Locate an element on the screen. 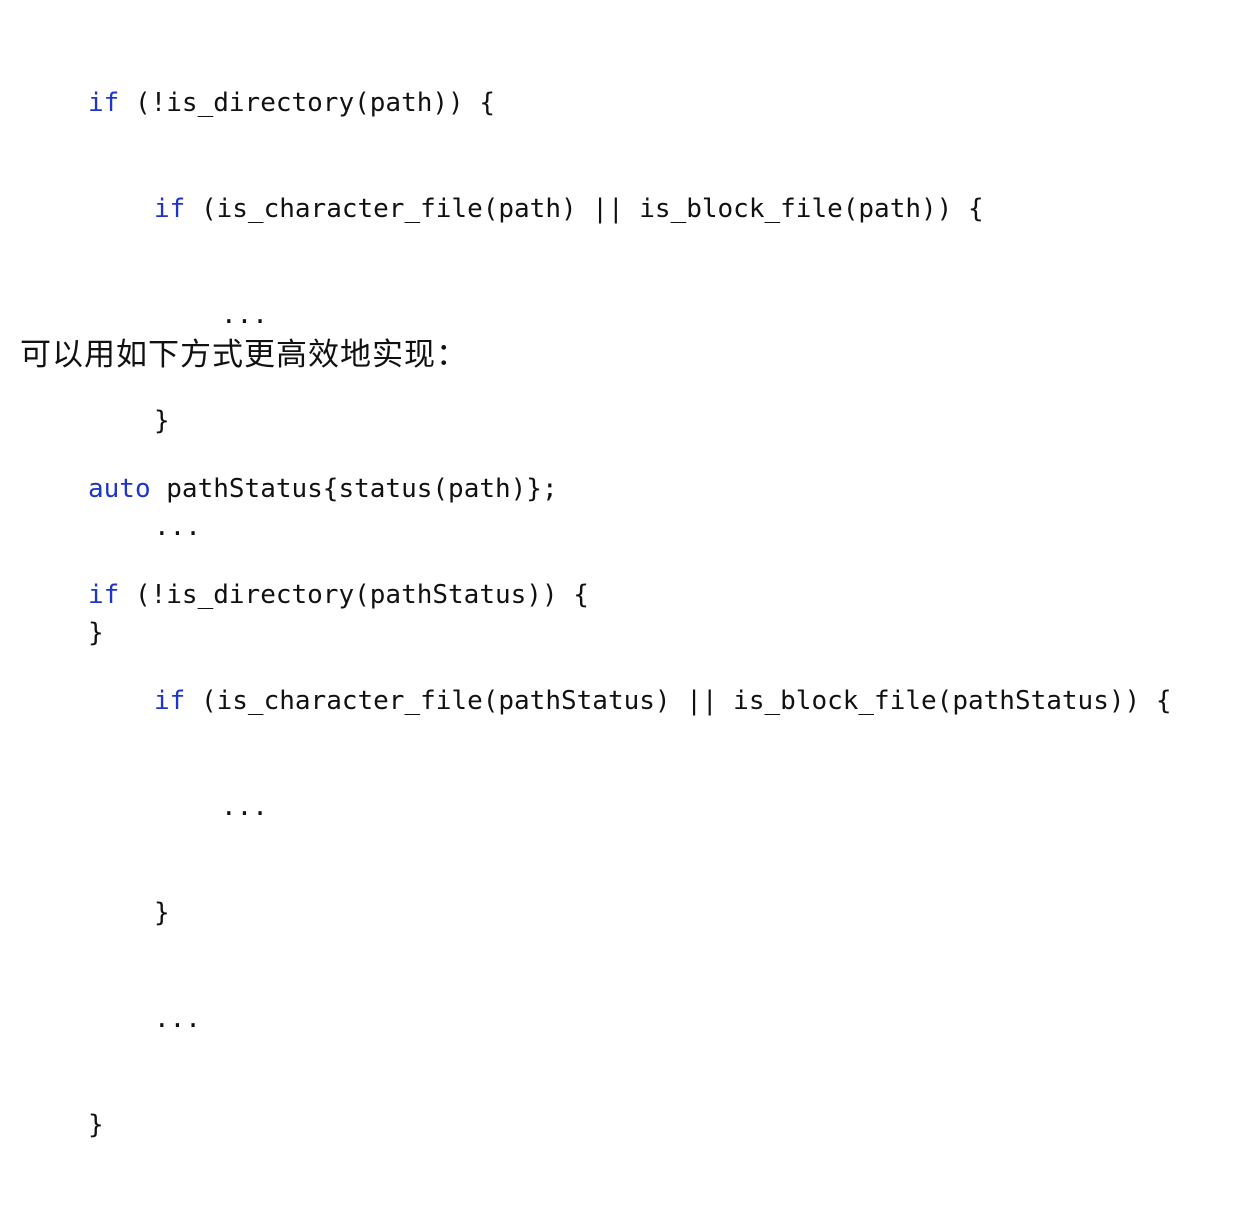  code-line: auto pathStatus{status(path)}; is located at coordinates (585, 489).